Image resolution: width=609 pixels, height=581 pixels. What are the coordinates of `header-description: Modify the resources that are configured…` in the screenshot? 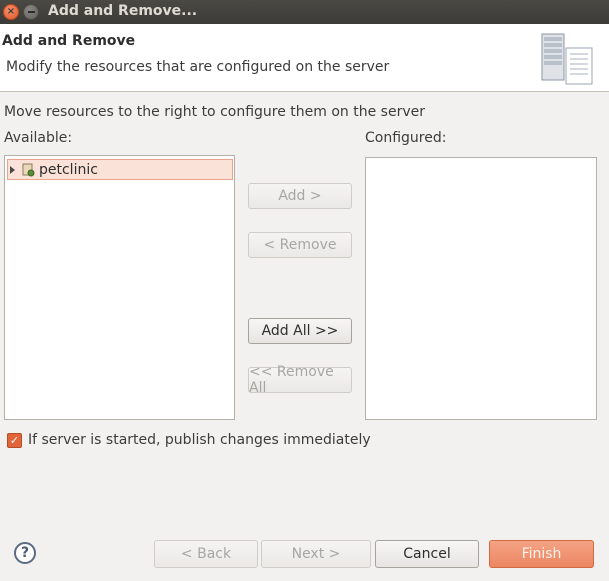 It's located at (198, 67).